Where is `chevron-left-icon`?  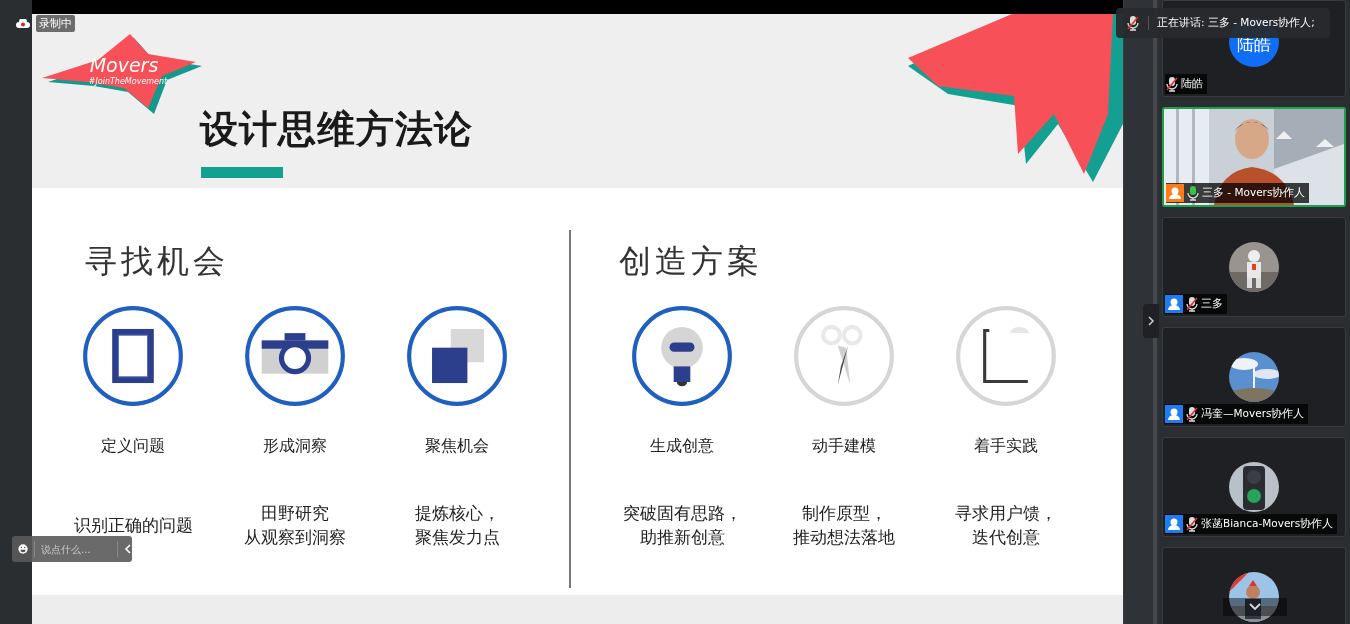 chevron-left-icon is located at coordinates (128, 549).